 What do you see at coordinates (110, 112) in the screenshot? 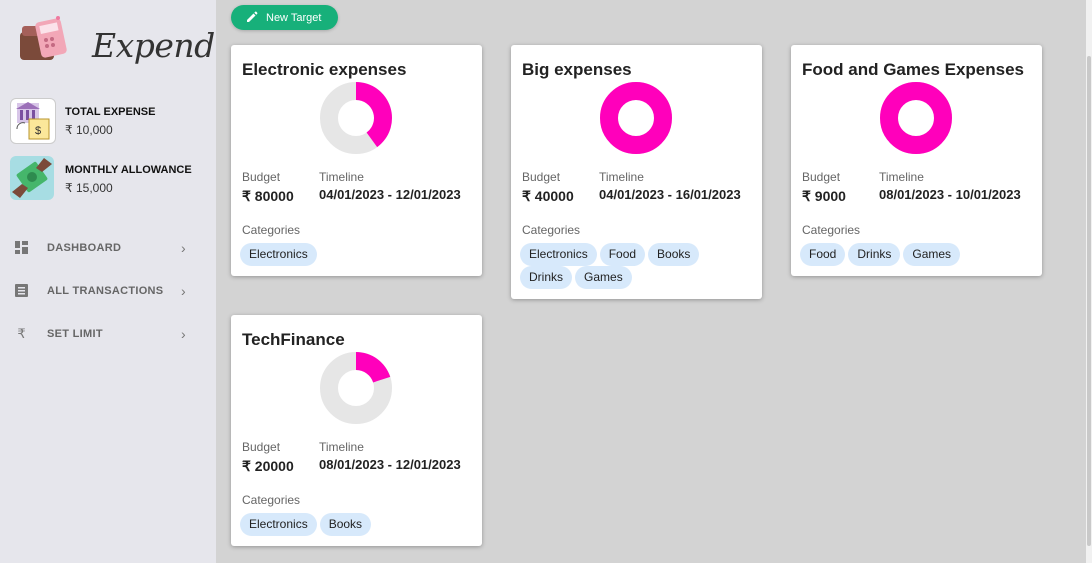
I see `stat-title: TOTAL EXPENSE` at bounding box center [110, 112].